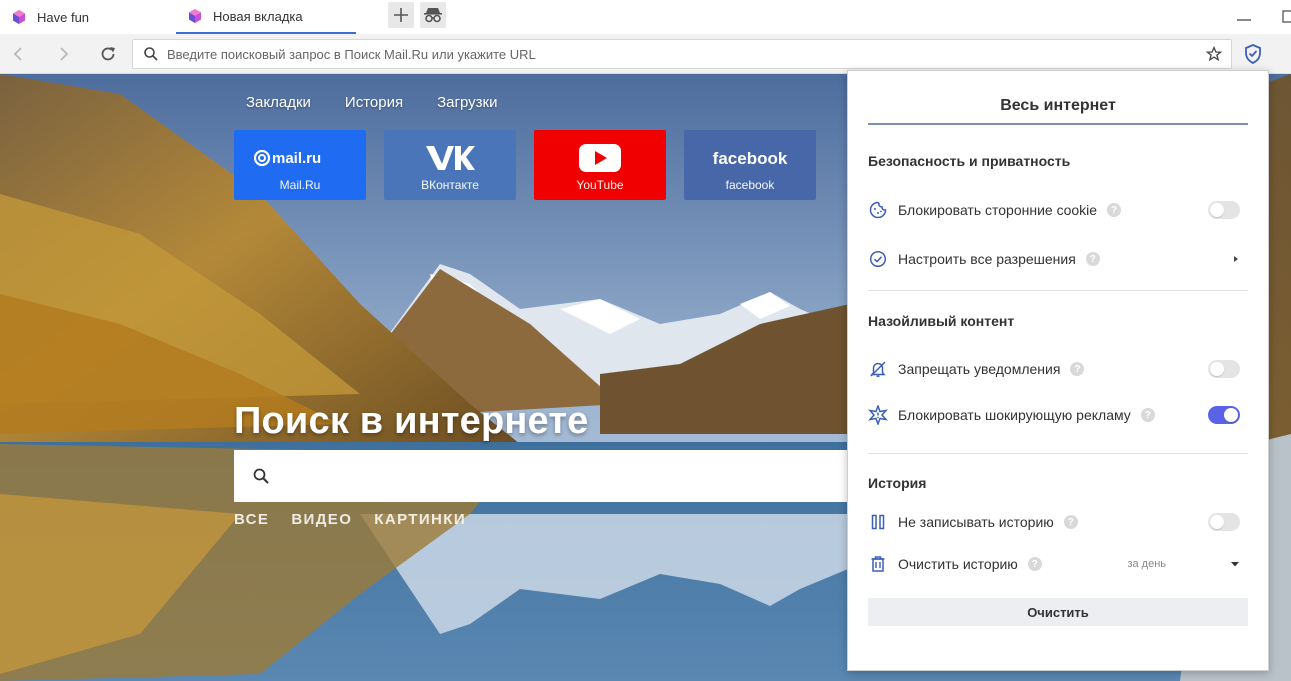  What do you see at coordinates (411, 421) in the screenshot?
I see `hero-title: Поиск в интернете` at bounding box center [411, 421].